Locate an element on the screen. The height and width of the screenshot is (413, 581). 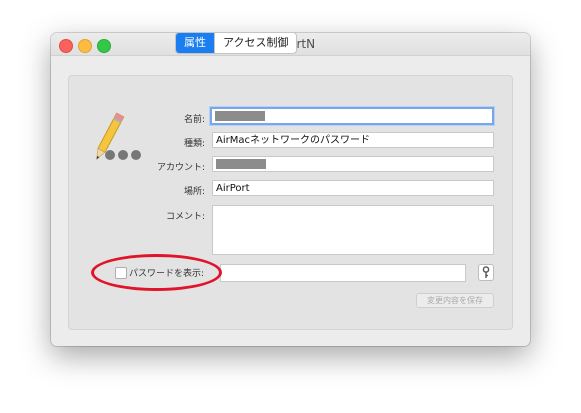
comment-field is located at coordinates (353, 230).